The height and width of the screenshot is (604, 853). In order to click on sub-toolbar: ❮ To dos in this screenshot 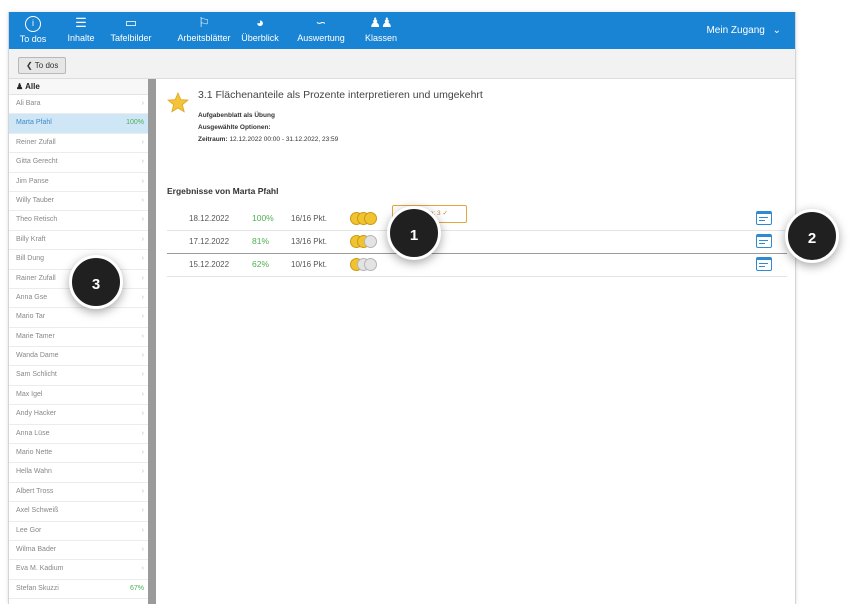, I will do `click(402, 64)`.